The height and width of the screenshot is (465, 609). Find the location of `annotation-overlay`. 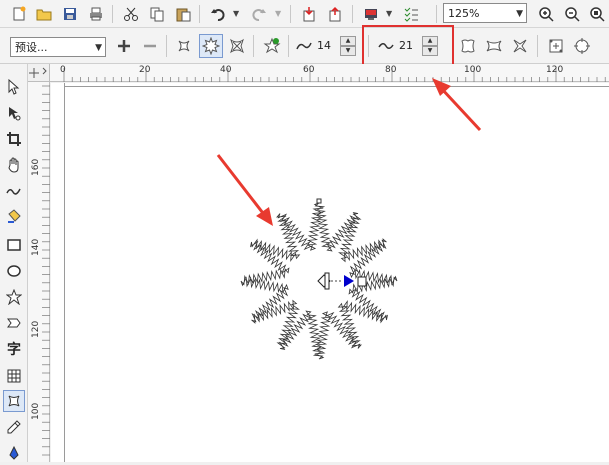

annotation-overlay is located at coordinates (457, 105).